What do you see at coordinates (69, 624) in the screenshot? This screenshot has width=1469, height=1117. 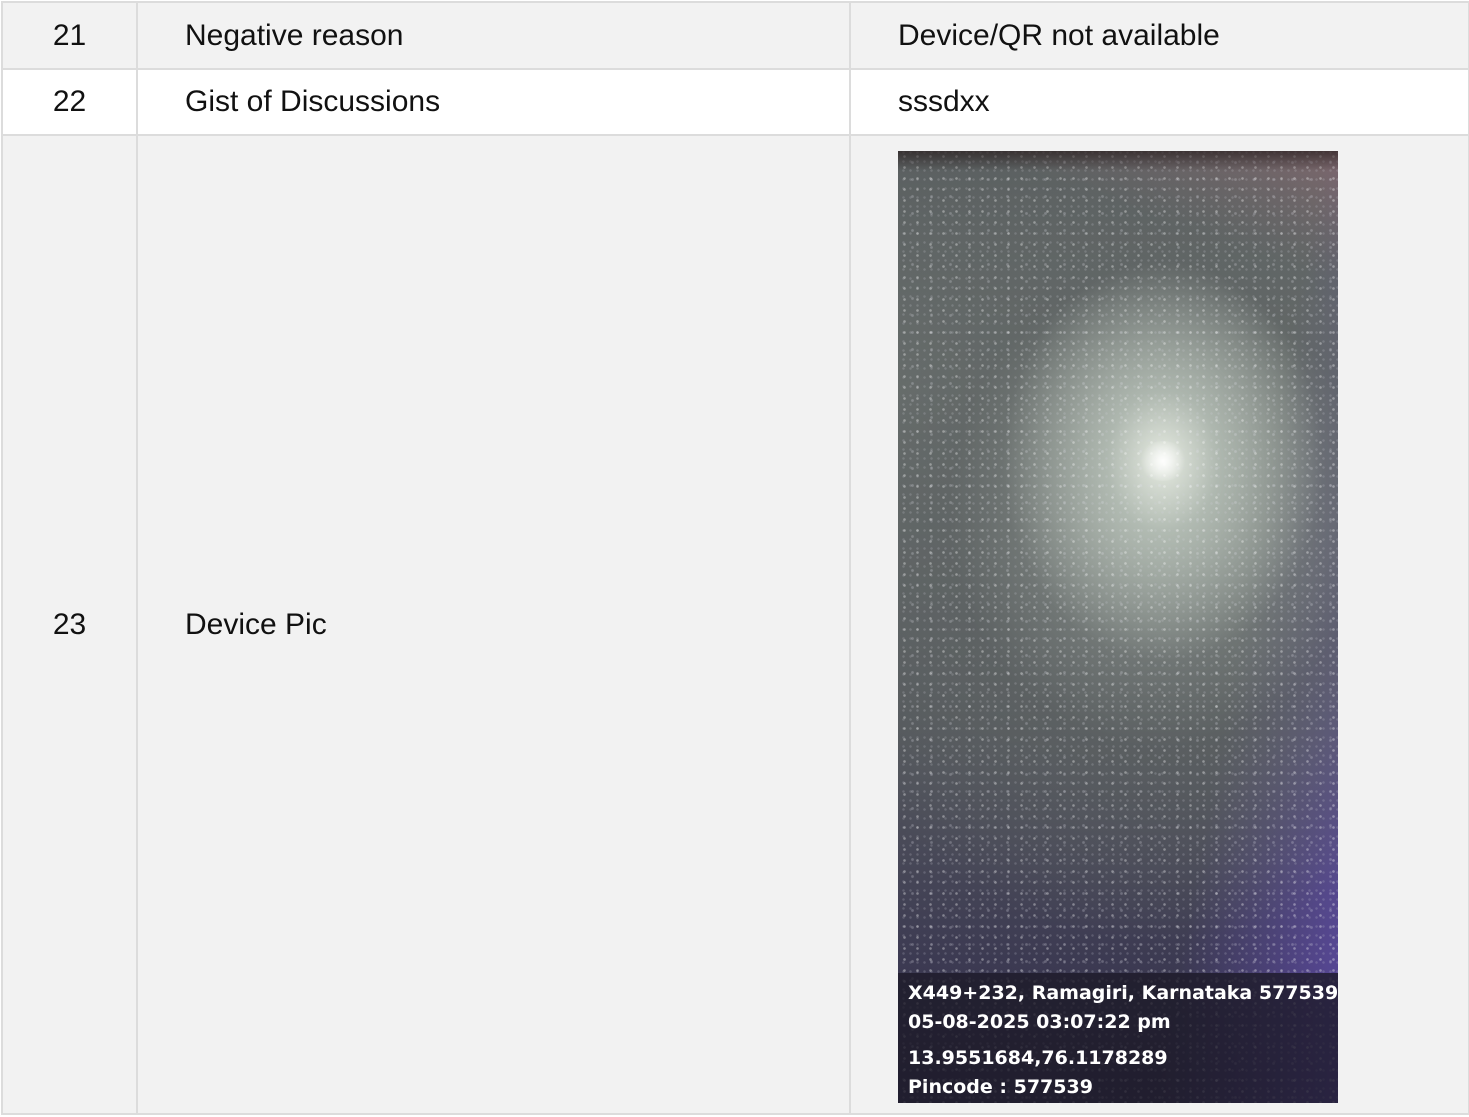 I see `row-number: 23` at bounding box center [69, 624].